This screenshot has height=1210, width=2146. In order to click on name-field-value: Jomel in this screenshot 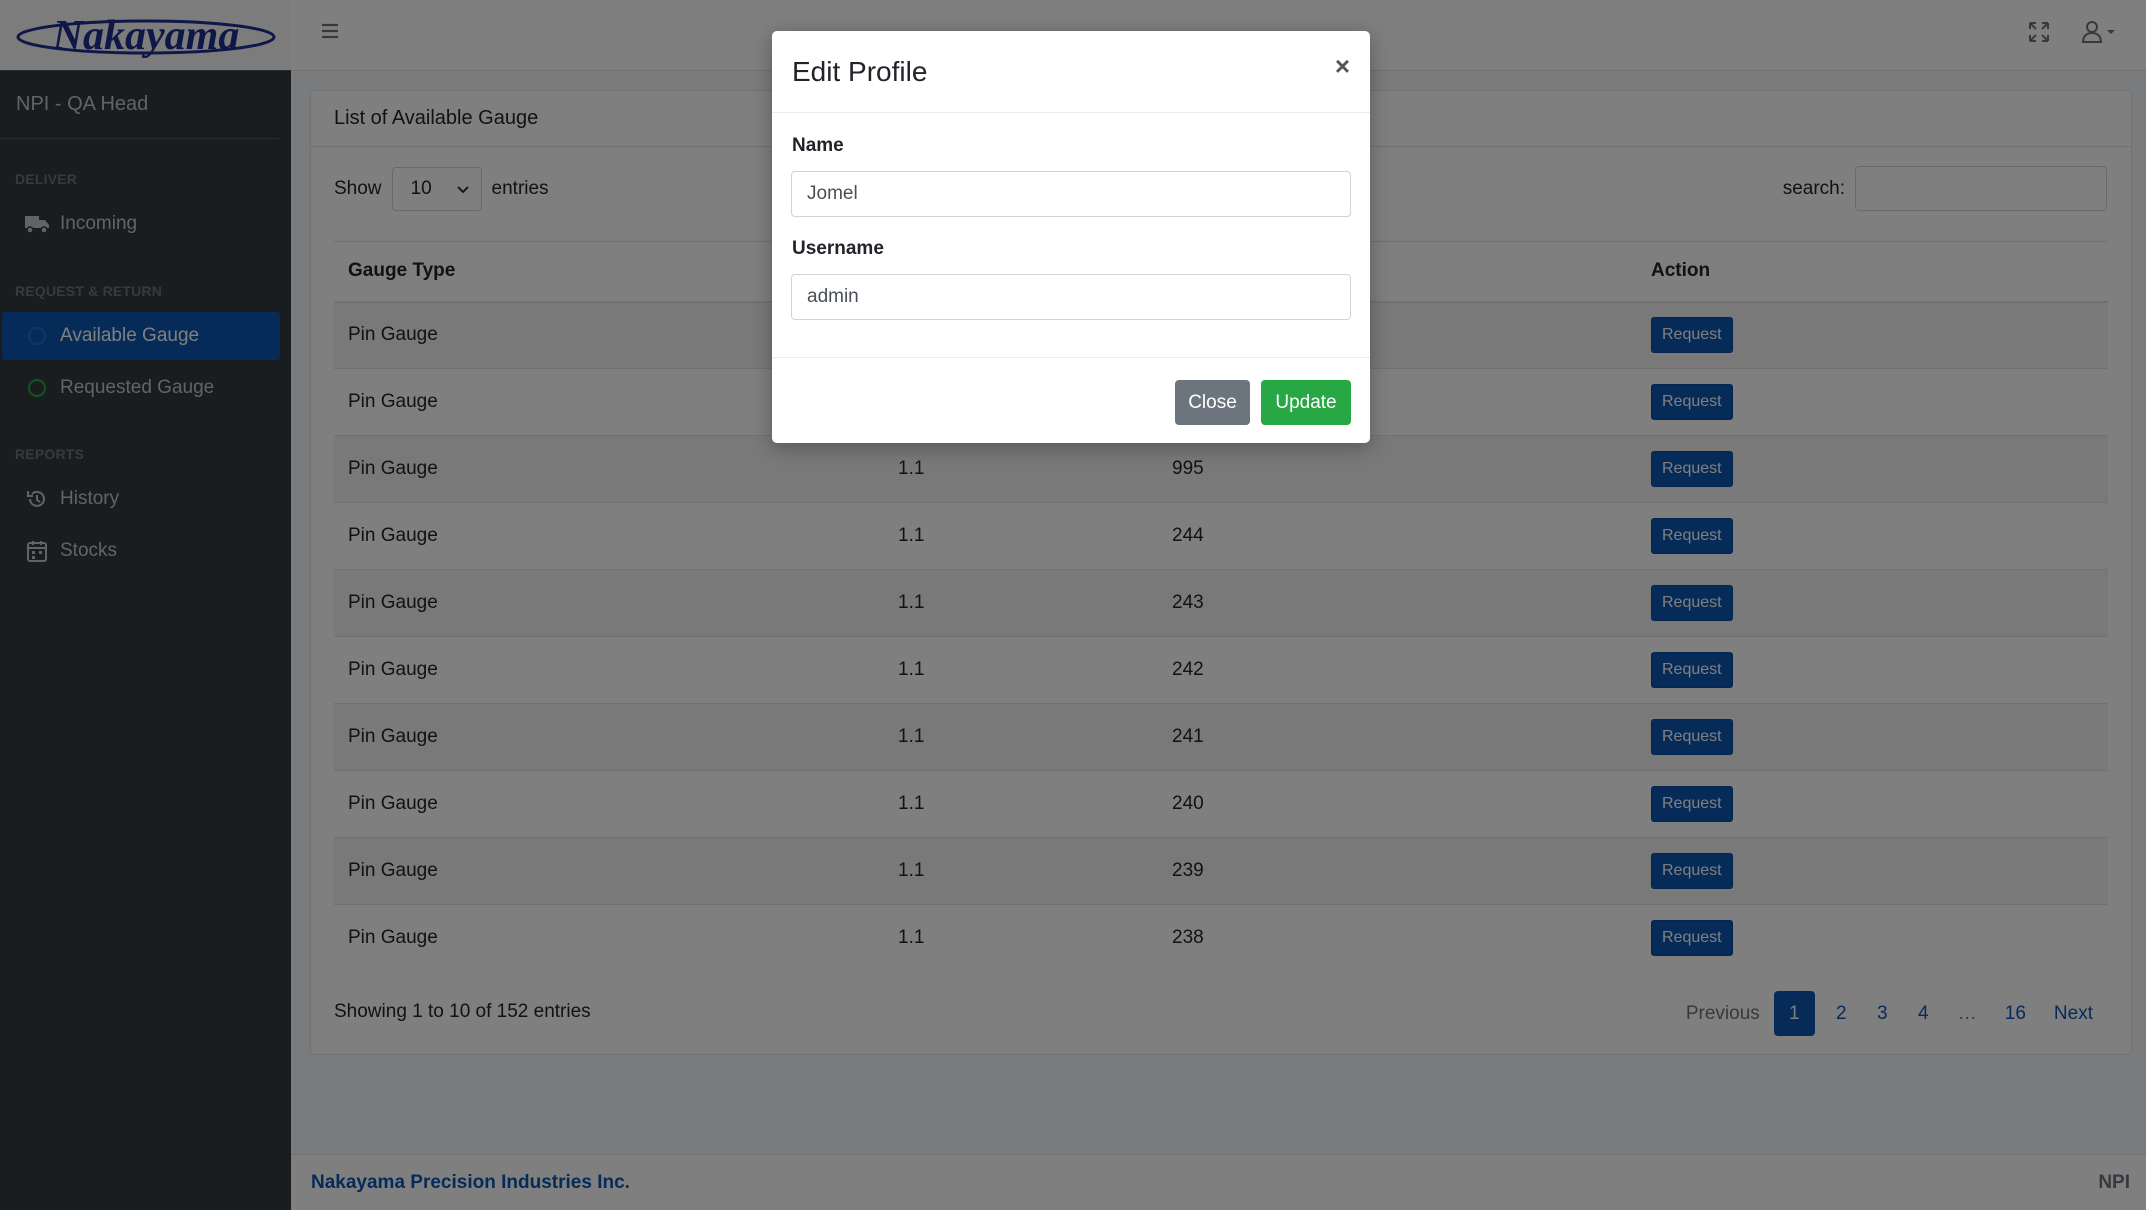, I will do `click(832, 193)`.